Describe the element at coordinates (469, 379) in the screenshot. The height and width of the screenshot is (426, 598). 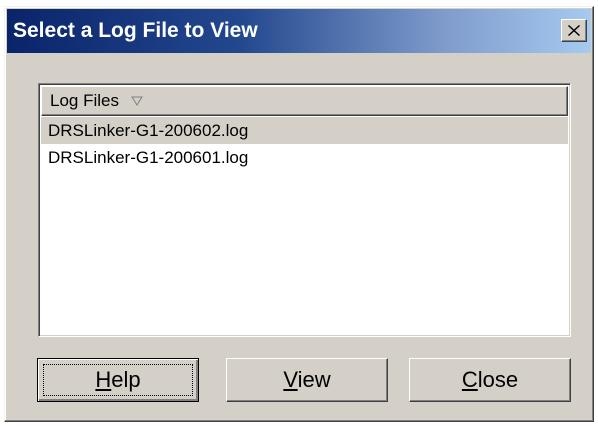
I see `close-mnemonic: C` at that location.